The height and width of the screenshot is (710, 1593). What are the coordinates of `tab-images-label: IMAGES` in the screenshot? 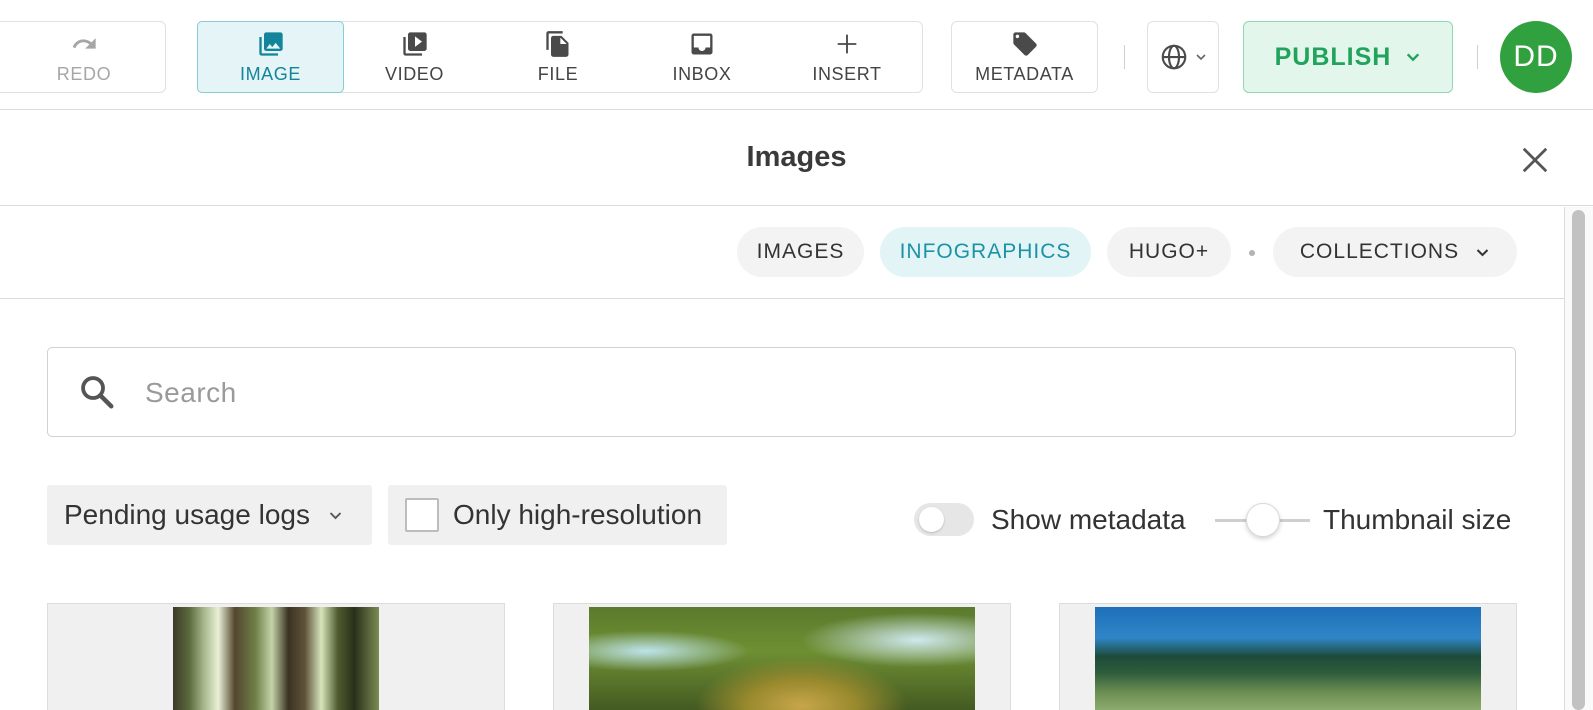 It's located at (800, 251).